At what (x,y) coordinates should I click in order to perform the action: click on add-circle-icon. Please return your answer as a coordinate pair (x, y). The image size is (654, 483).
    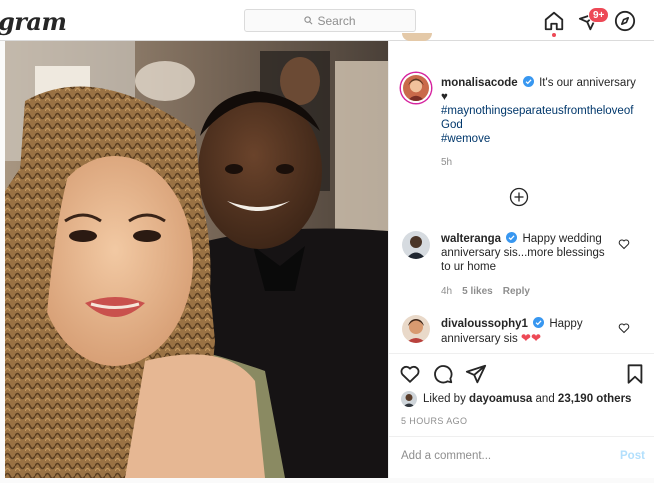
    Looking at the image, I should click on (519, 197).